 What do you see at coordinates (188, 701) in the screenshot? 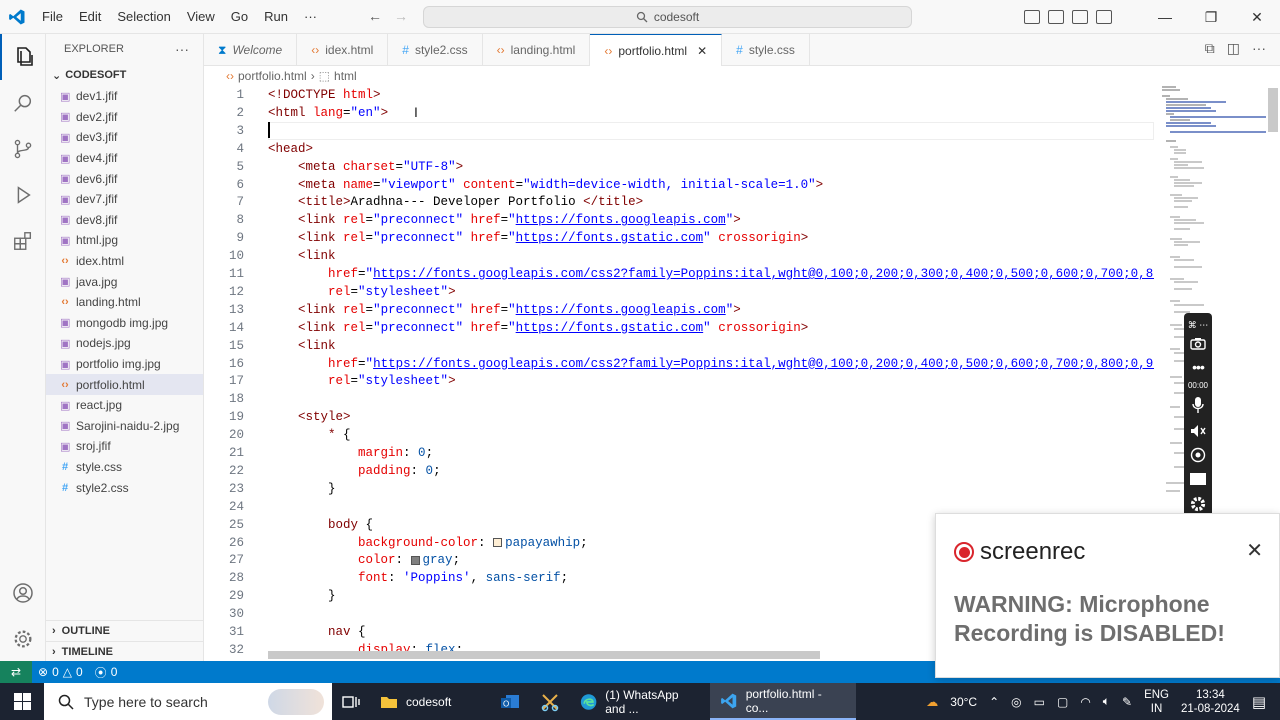
I see `taskbar-search: Type here to search` at bounding box center [188, 701].